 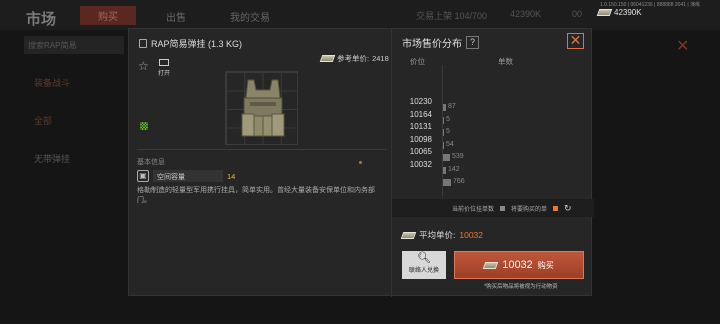 I want to click on search-input: 搜索RAP简易, so click(x=74, y=45).